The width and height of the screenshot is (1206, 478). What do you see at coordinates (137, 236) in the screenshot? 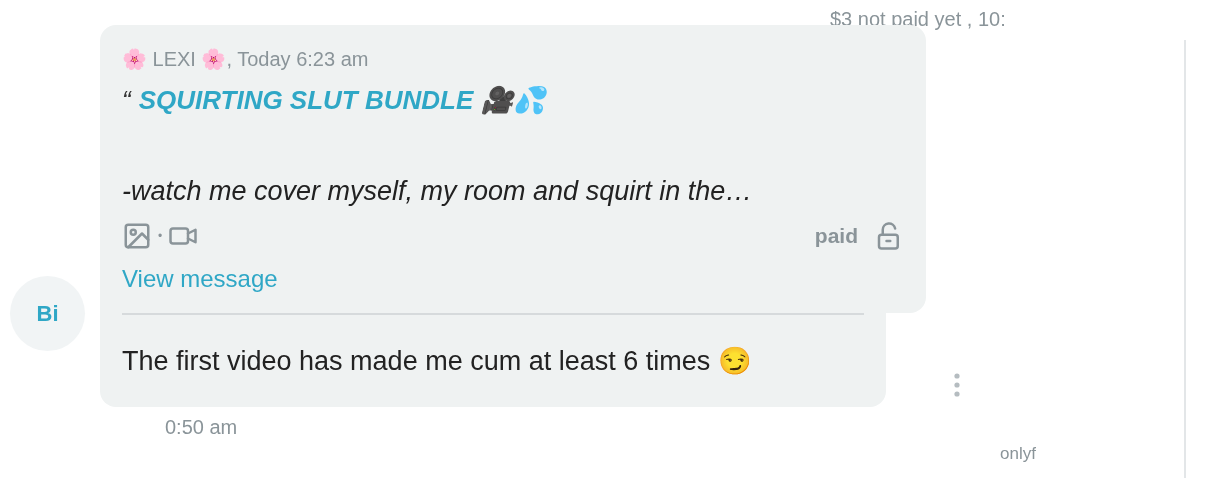
I see `image-icon` at bounding box center [137, 236].